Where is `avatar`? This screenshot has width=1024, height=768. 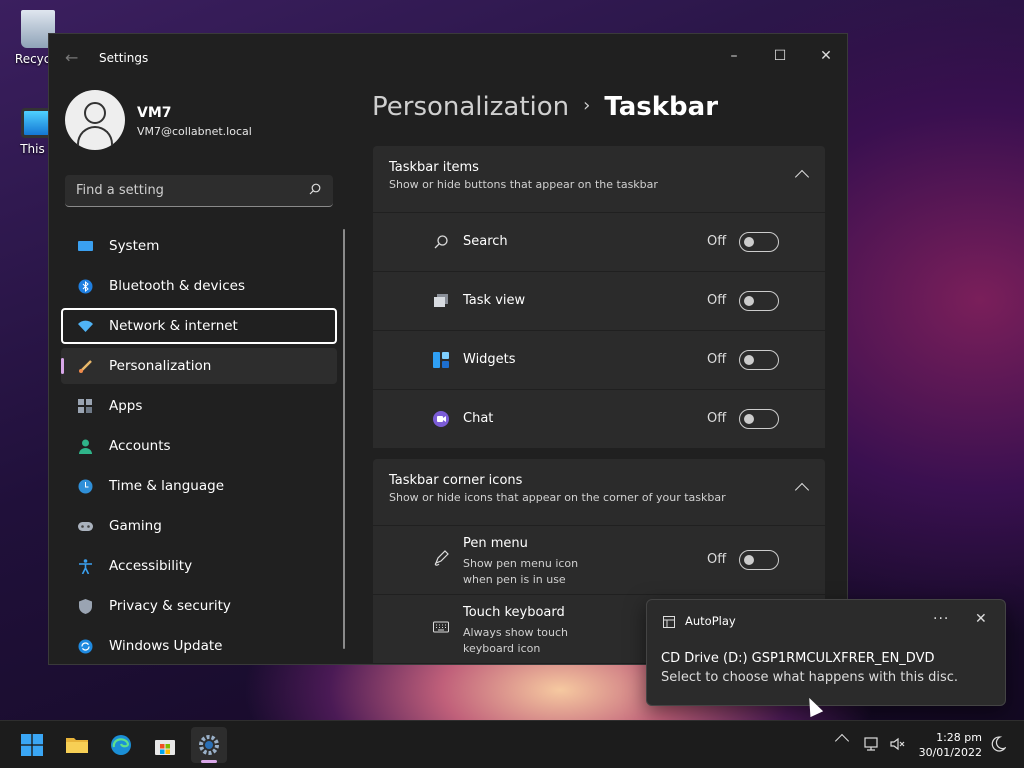
avatar is located at coordinates (95, 120).